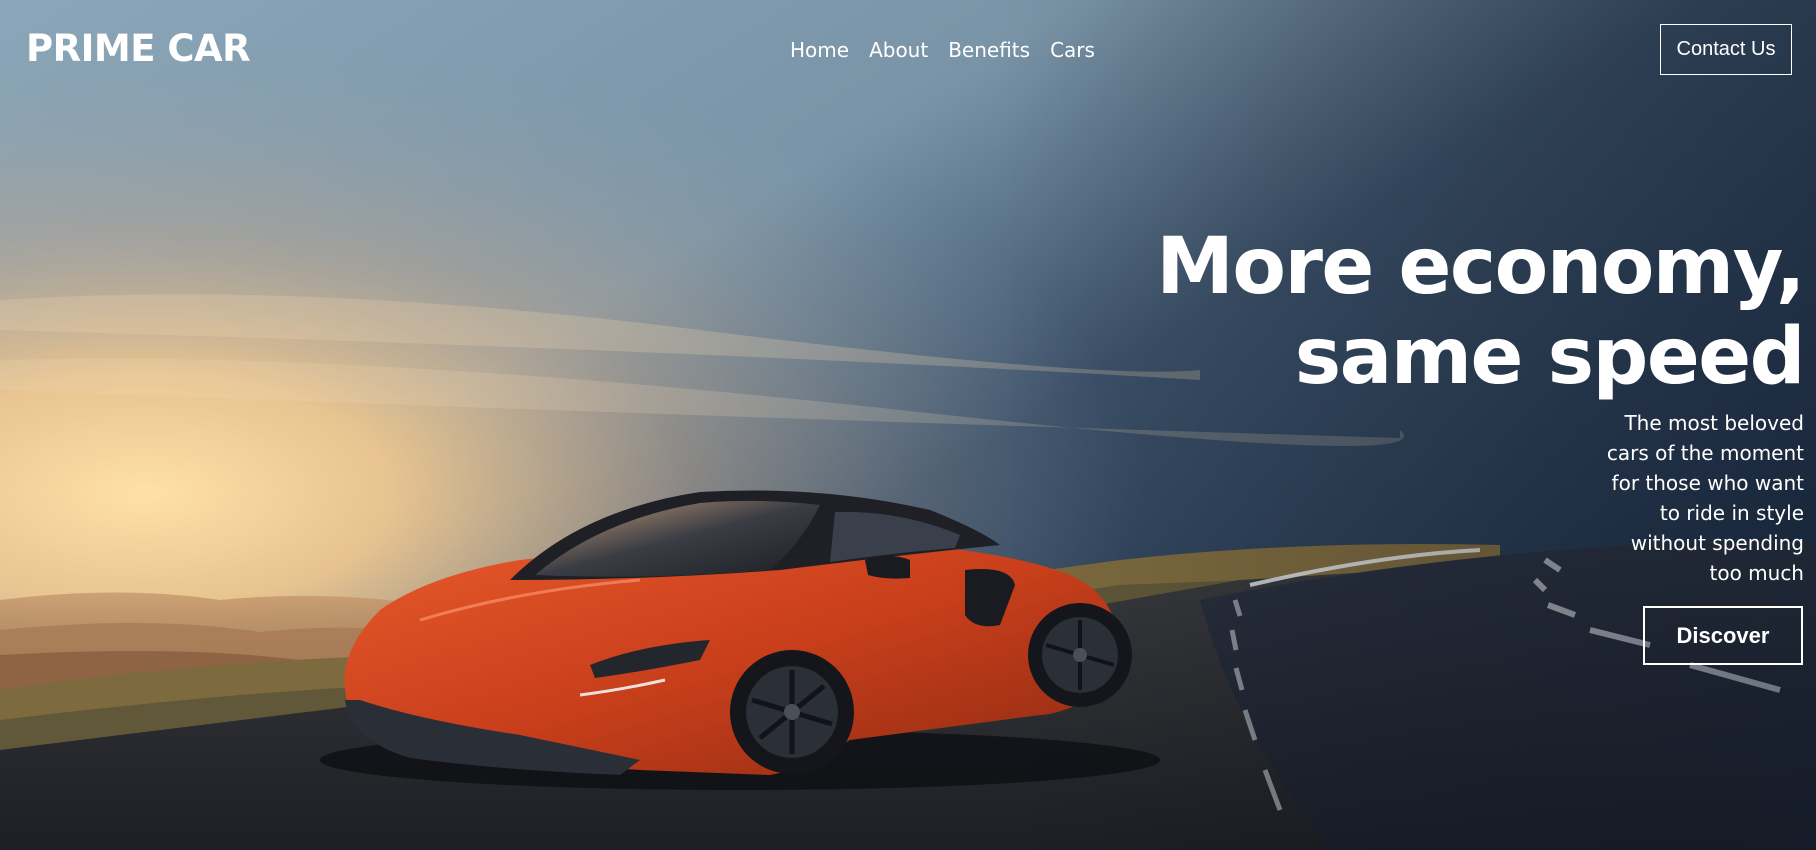  I want to click on nav-link-benefits: Benefits, so click(989, 50).